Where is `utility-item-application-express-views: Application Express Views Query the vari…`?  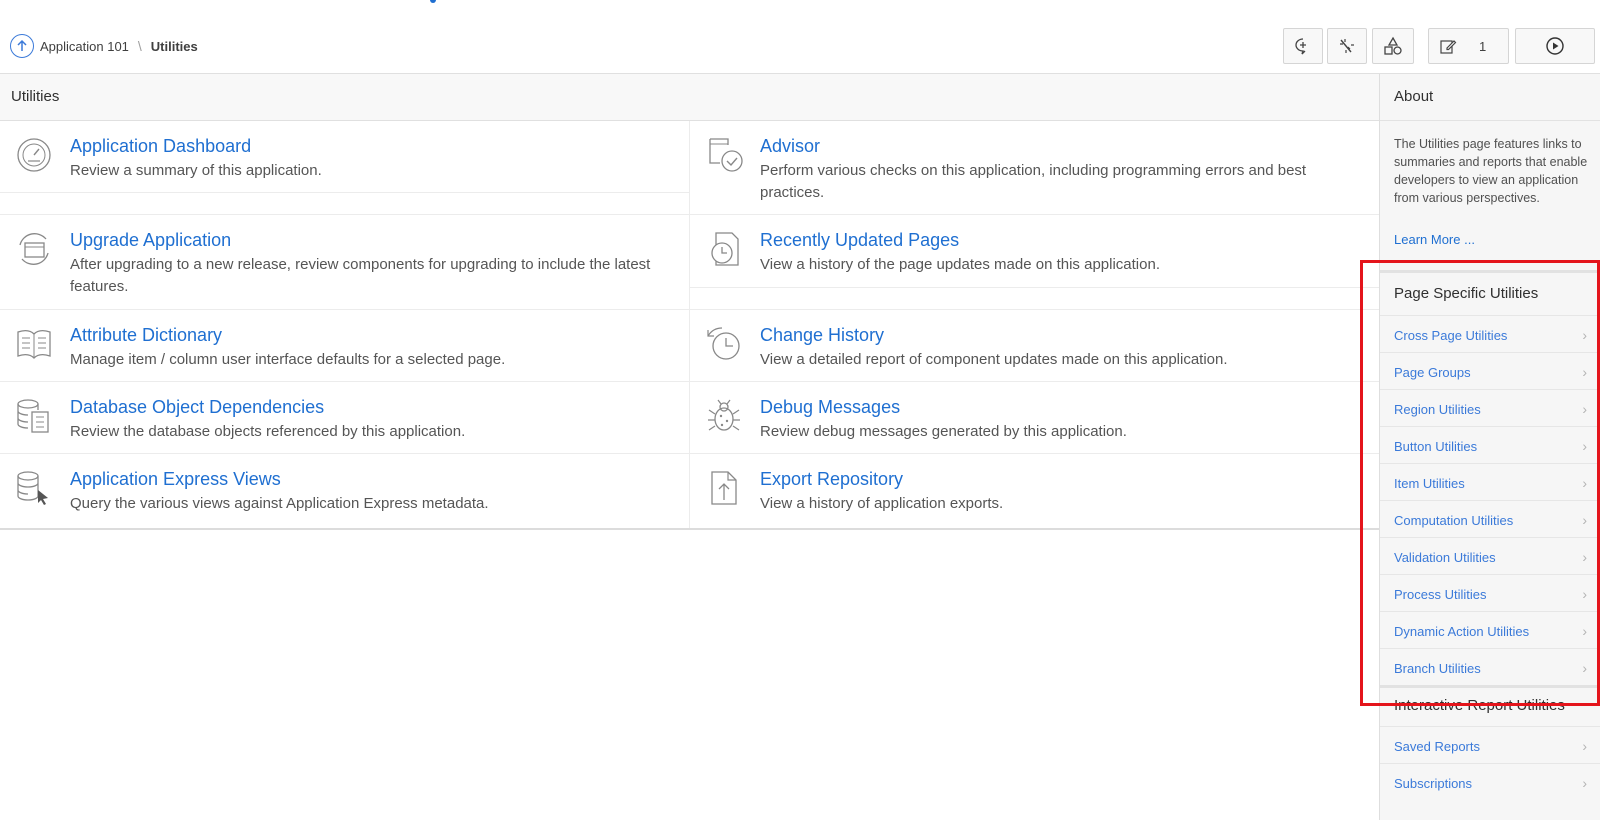
utility-item-application-express-views: Application Express Views Query the vari… is located at coordinates (344, 490).